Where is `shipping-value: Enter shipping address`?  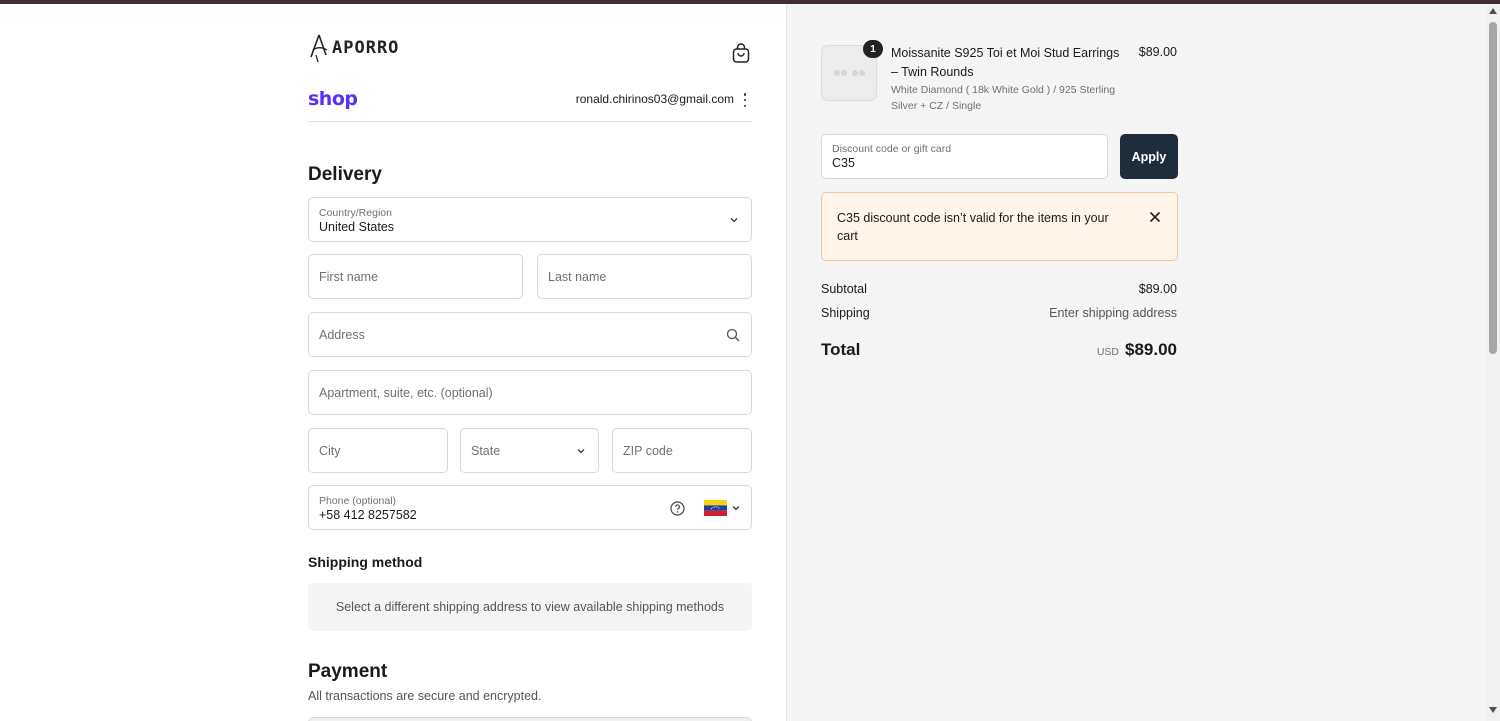 shipping-value: Enter shipping address is located at coordinates (1113, 313).